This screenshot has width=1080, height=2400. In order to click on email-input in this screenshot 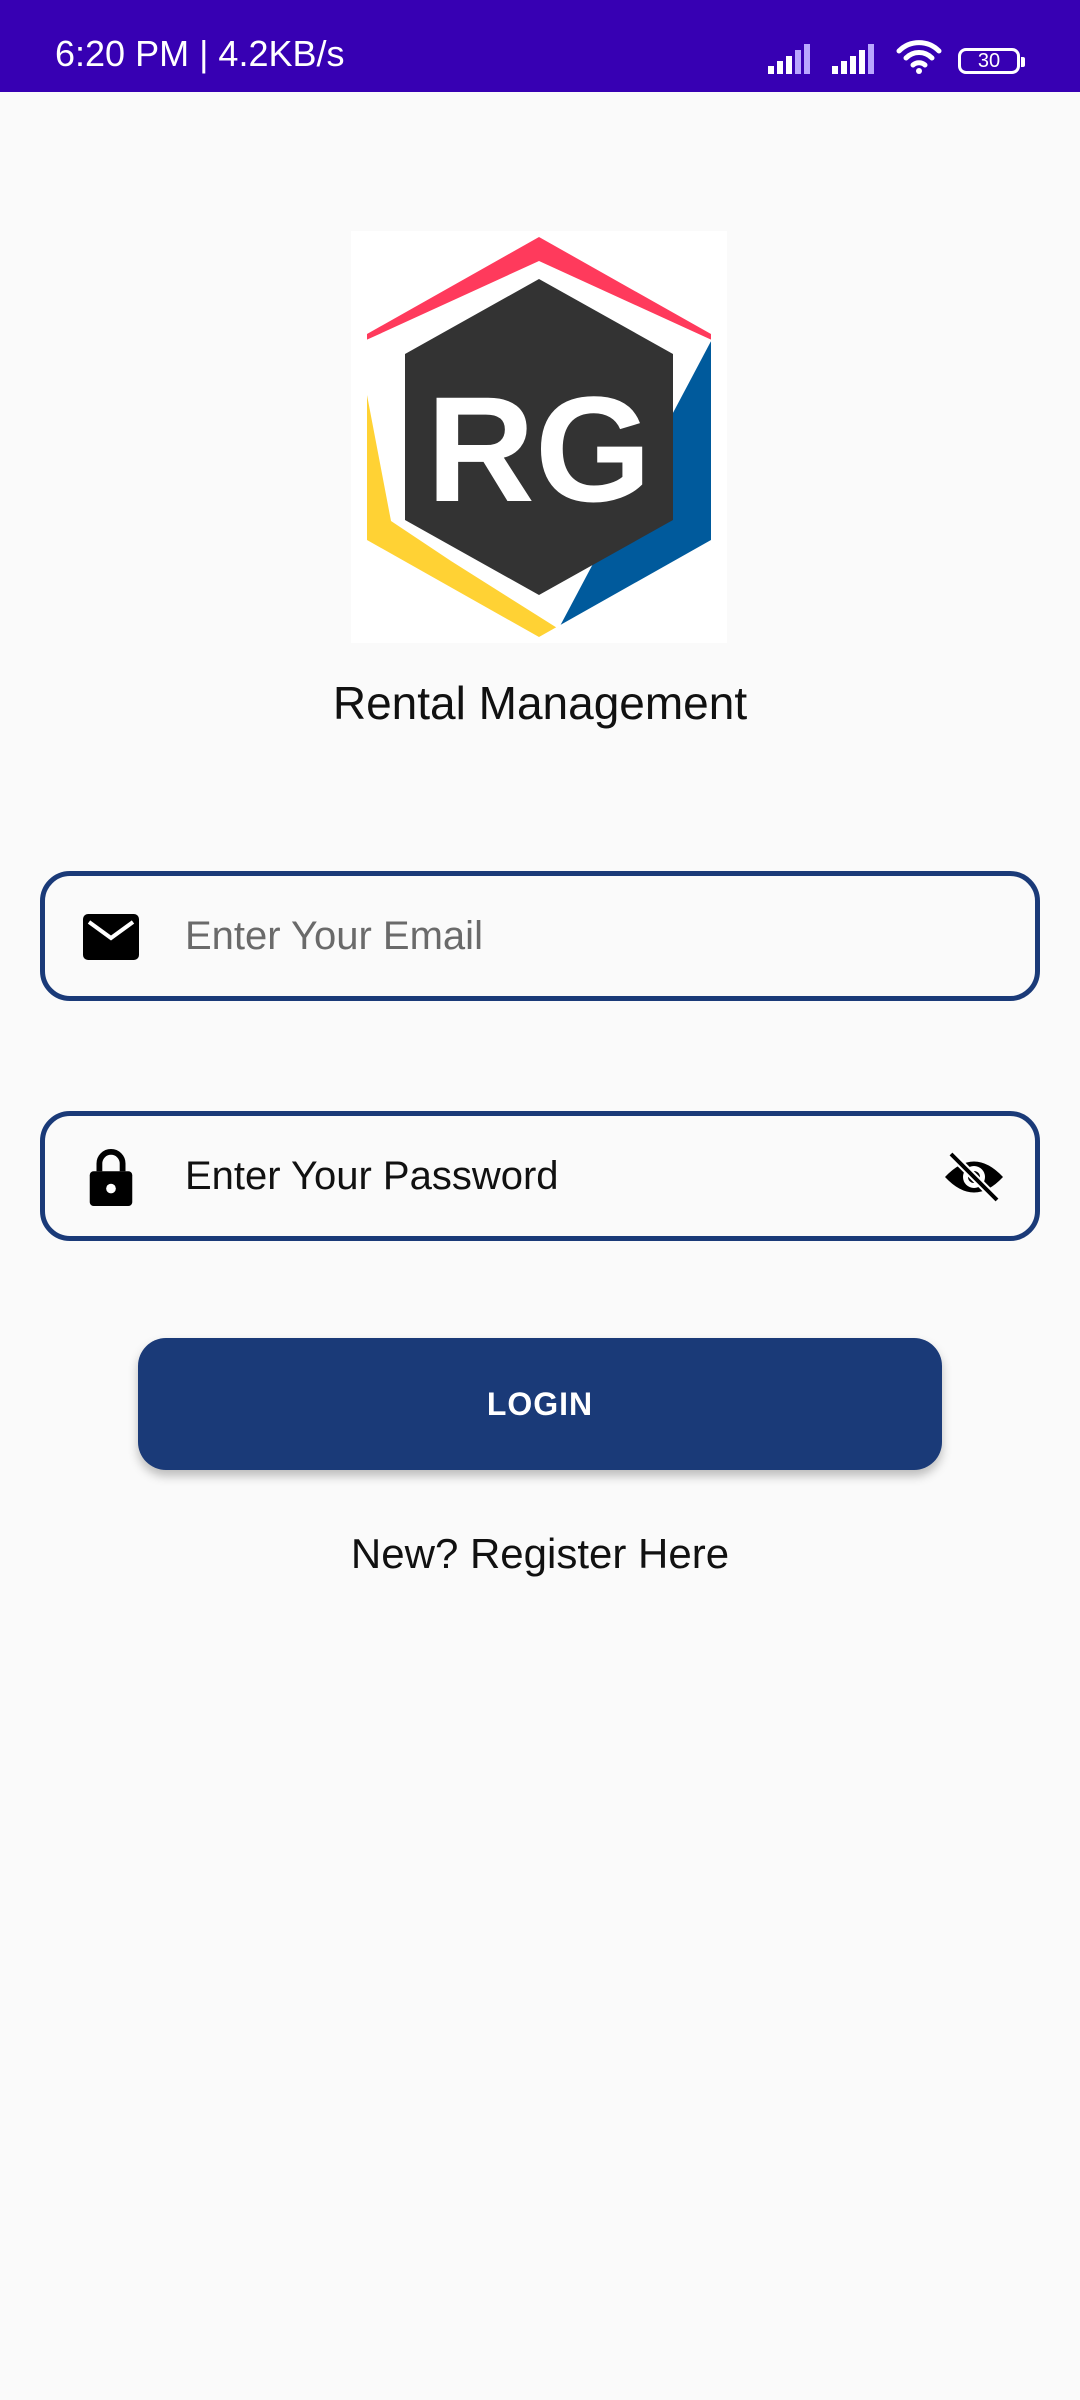, I will do `click(565, 936)`.